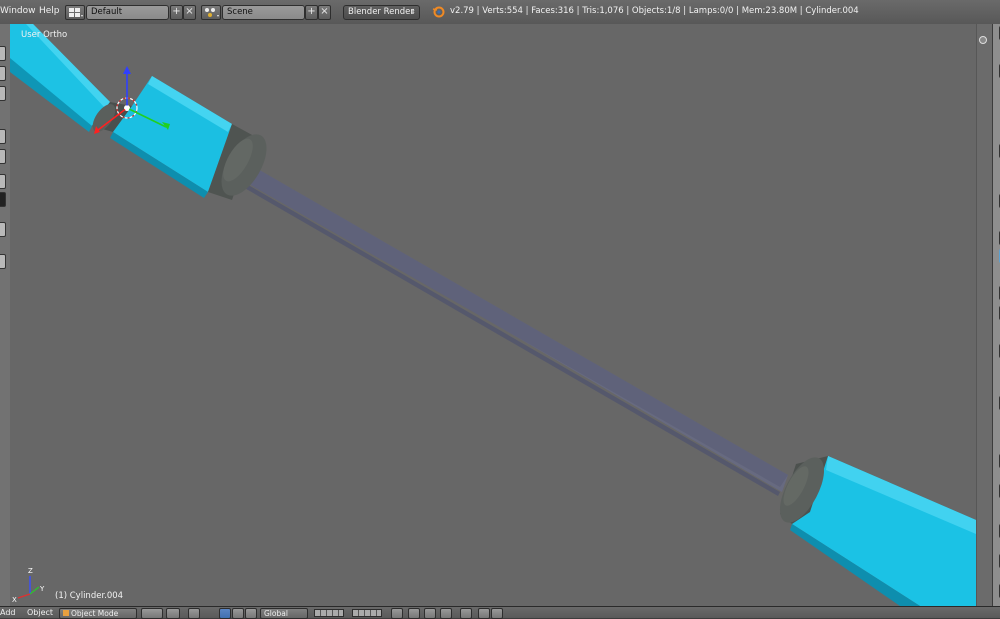 The height and width of the screenshot is (619, 1000). I want to click on remove-scene-button: ×, so click(324, 12).